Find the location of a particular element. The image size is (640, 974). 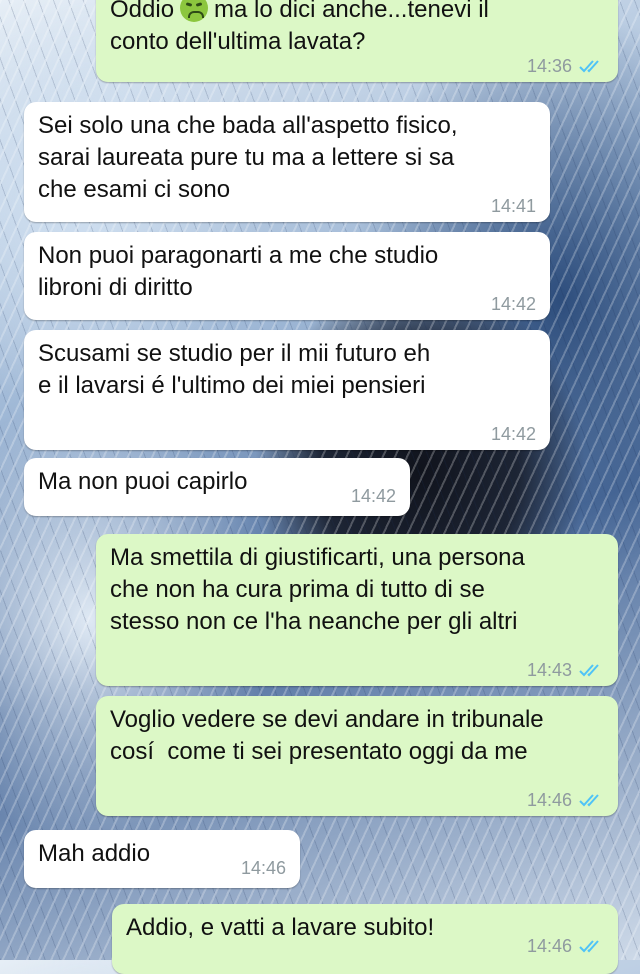

message-time: 14:36 is located at coordinates (549, 66).